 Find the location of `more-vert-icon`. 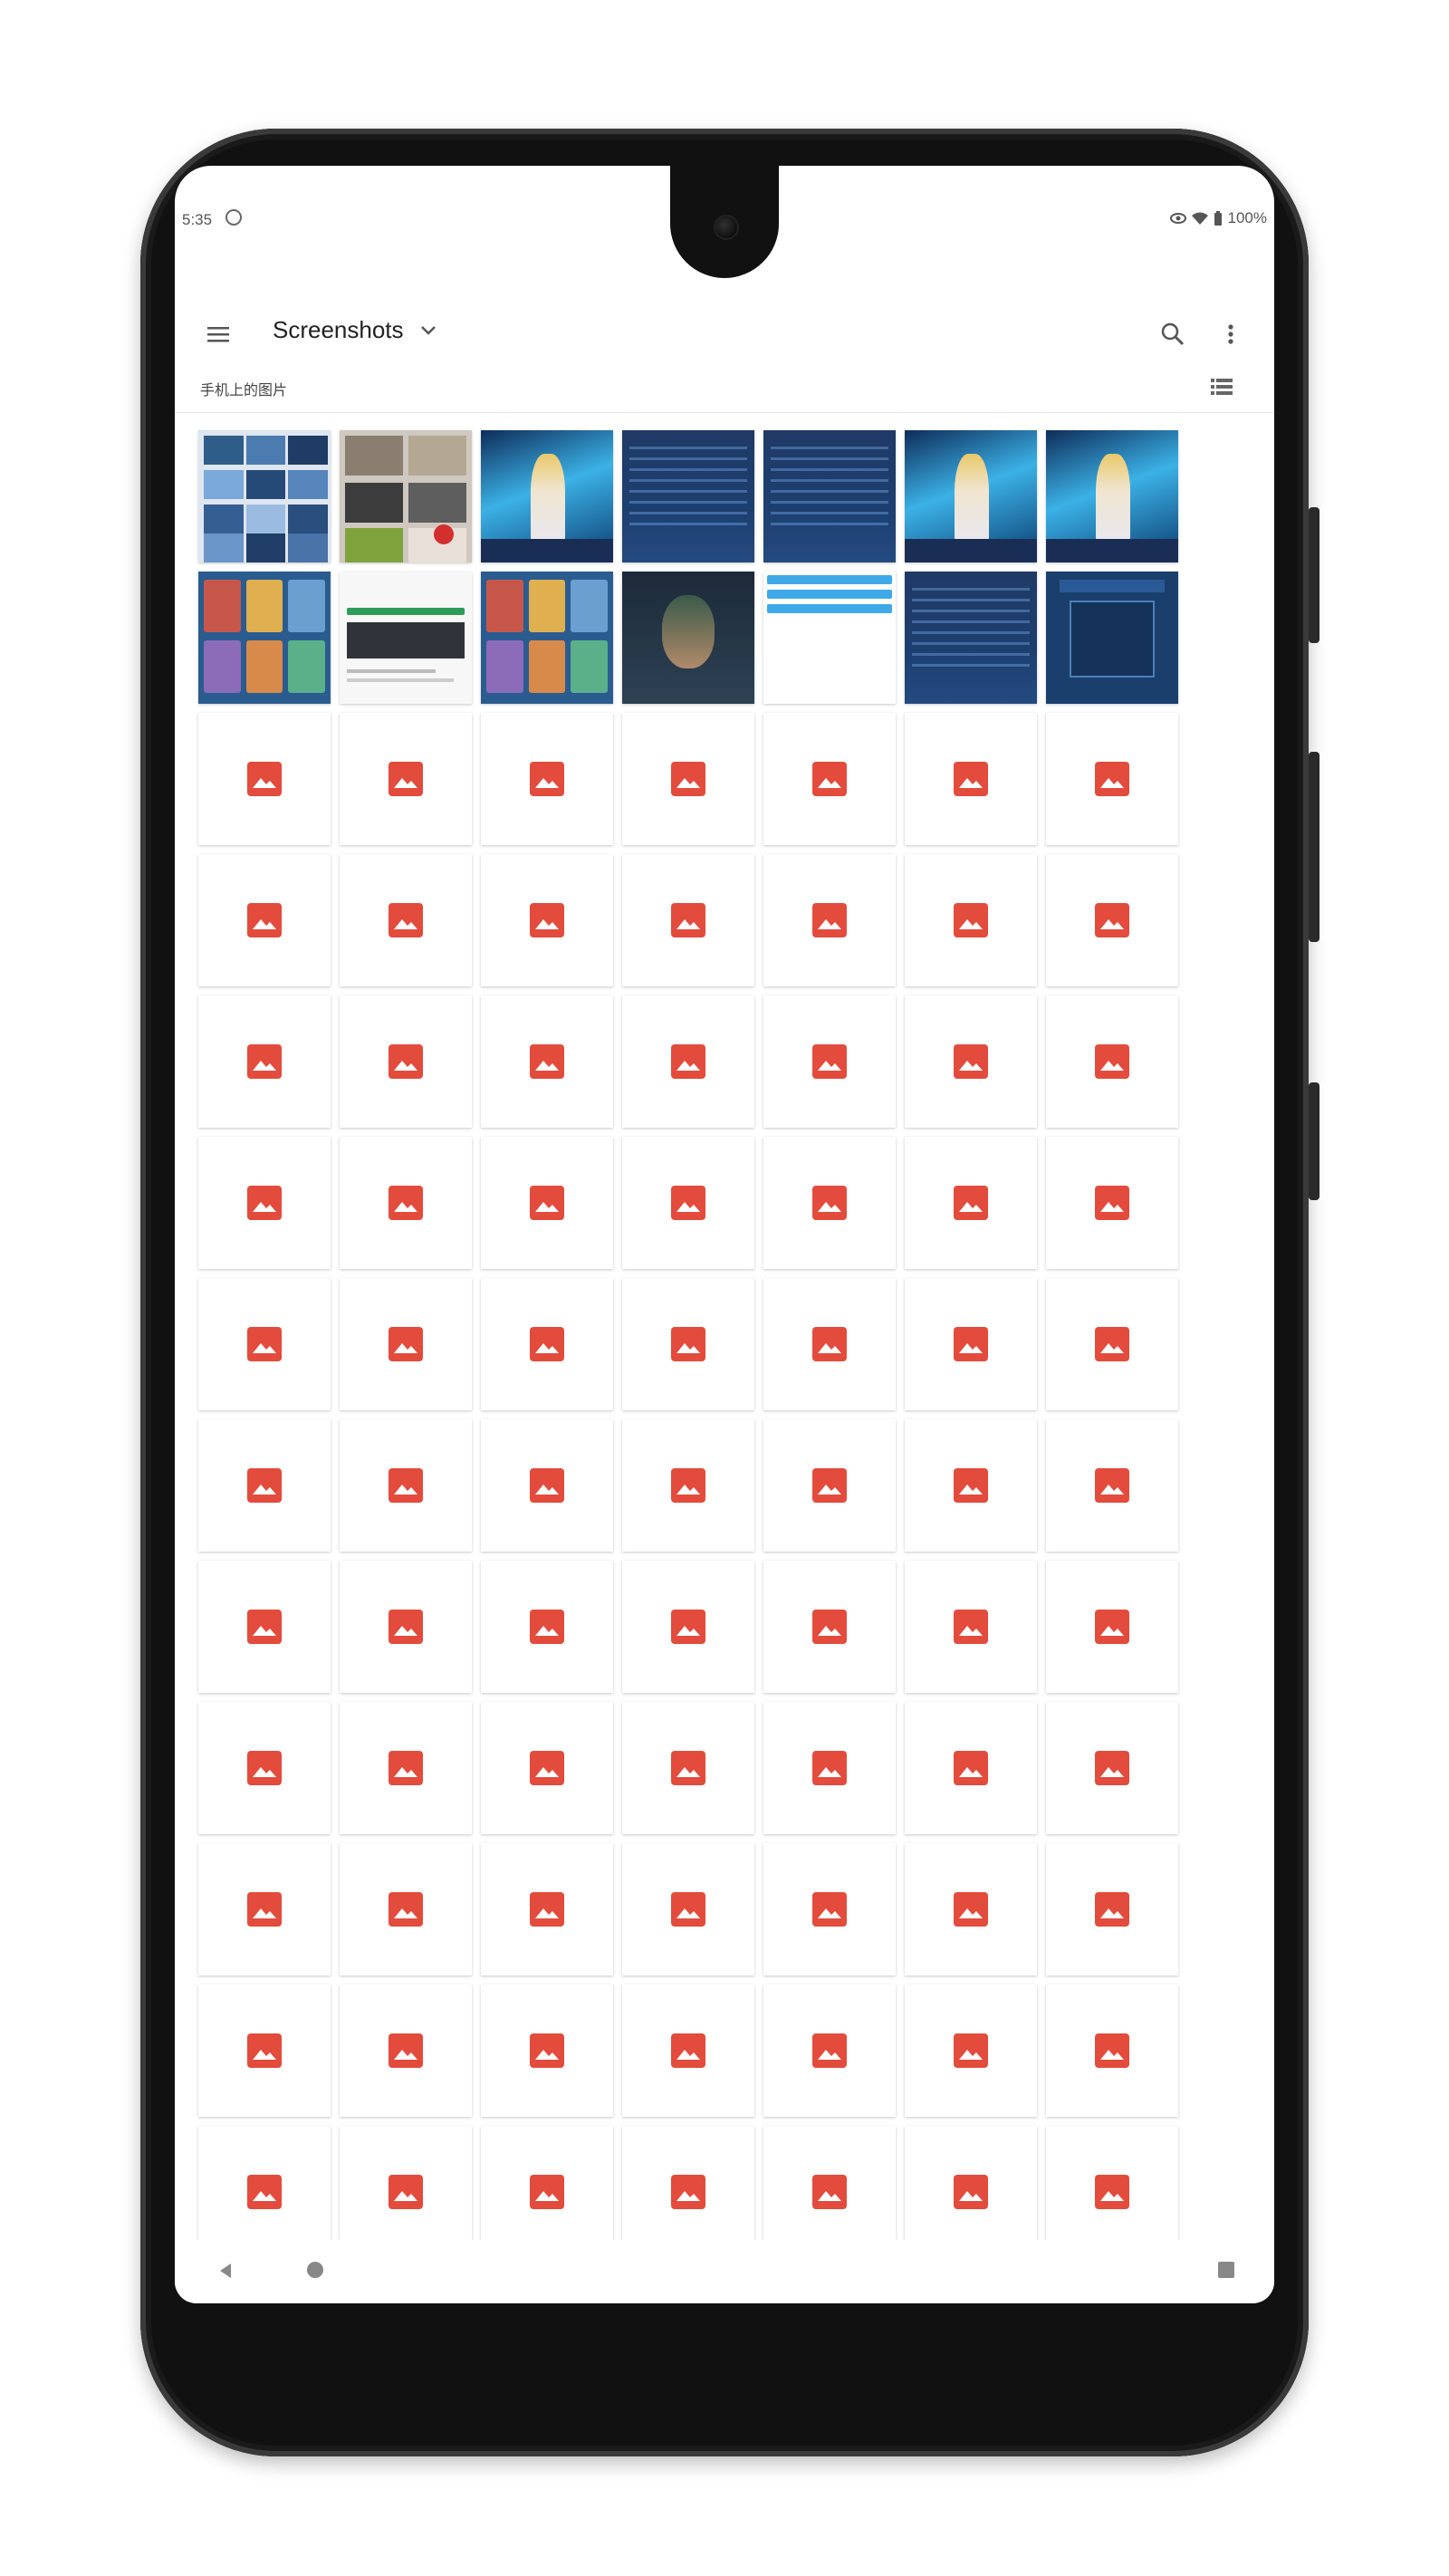

more-vert-icon is located at coordinates (1230, 334).